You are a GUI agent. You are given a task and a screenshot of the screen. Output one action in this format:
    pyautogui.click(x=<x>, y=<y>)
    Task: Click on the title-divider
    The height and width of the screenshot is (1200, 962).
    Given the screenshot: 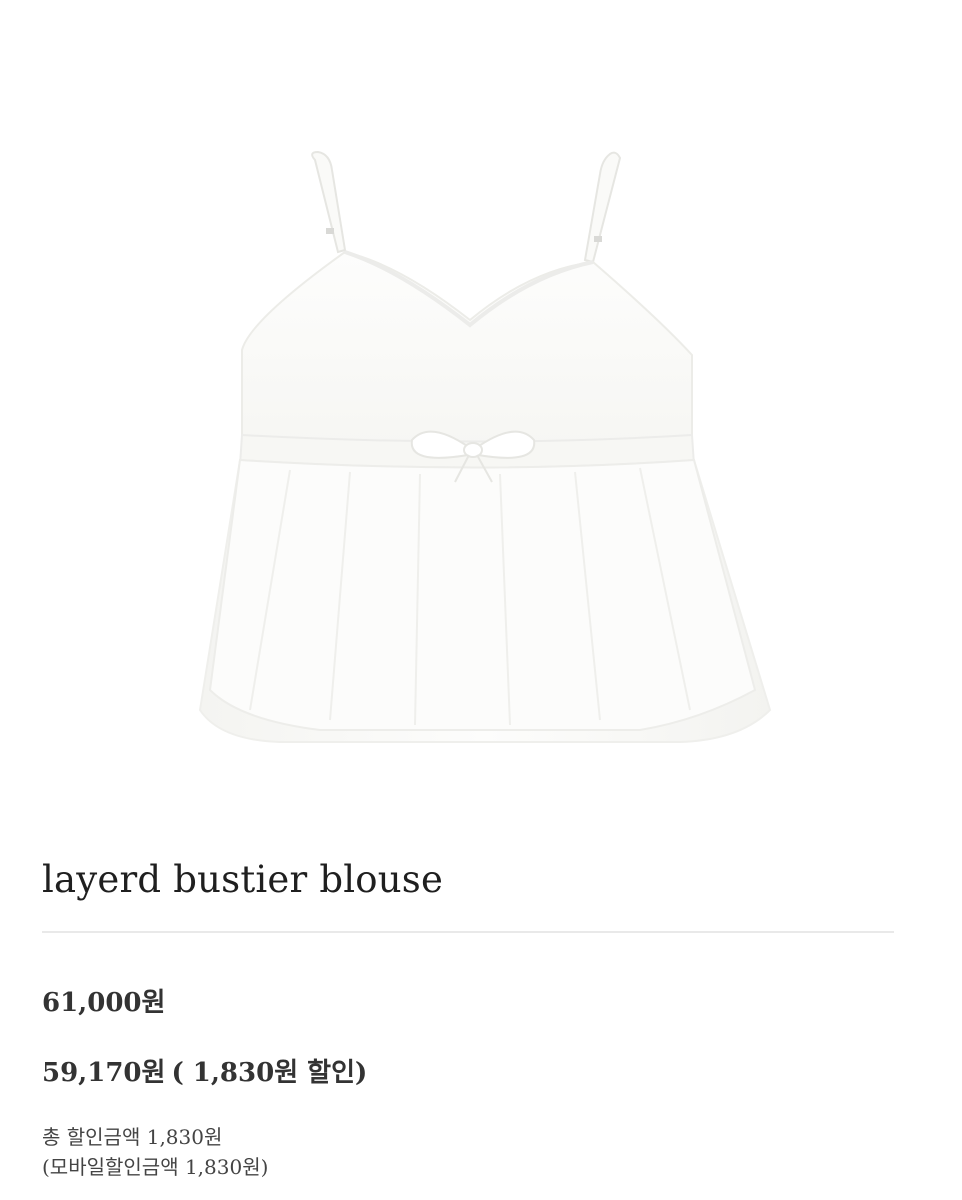 What is the action you would take?
    pyautogui.click(x=468, y=932)
    